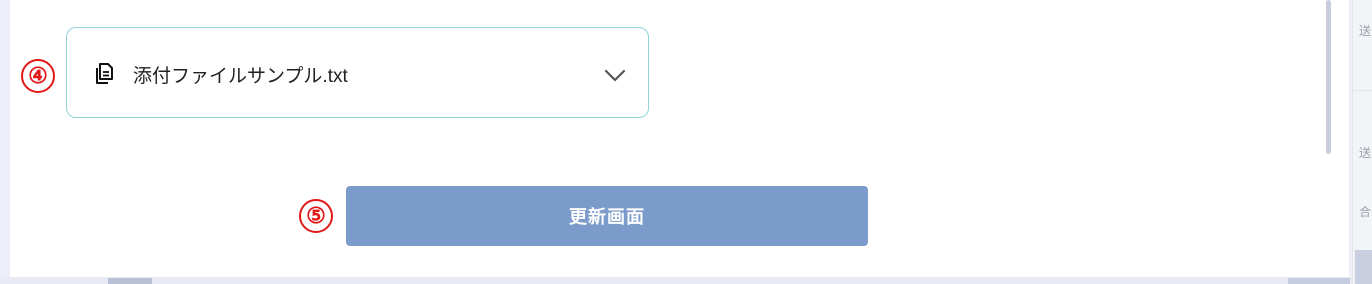 The width and height of the screenshot is (1372, 284). What do you see at coordinates (1328, 77) in the screenshot?
I see `scrollbar-thumb` at bounding box center [1328, 77].